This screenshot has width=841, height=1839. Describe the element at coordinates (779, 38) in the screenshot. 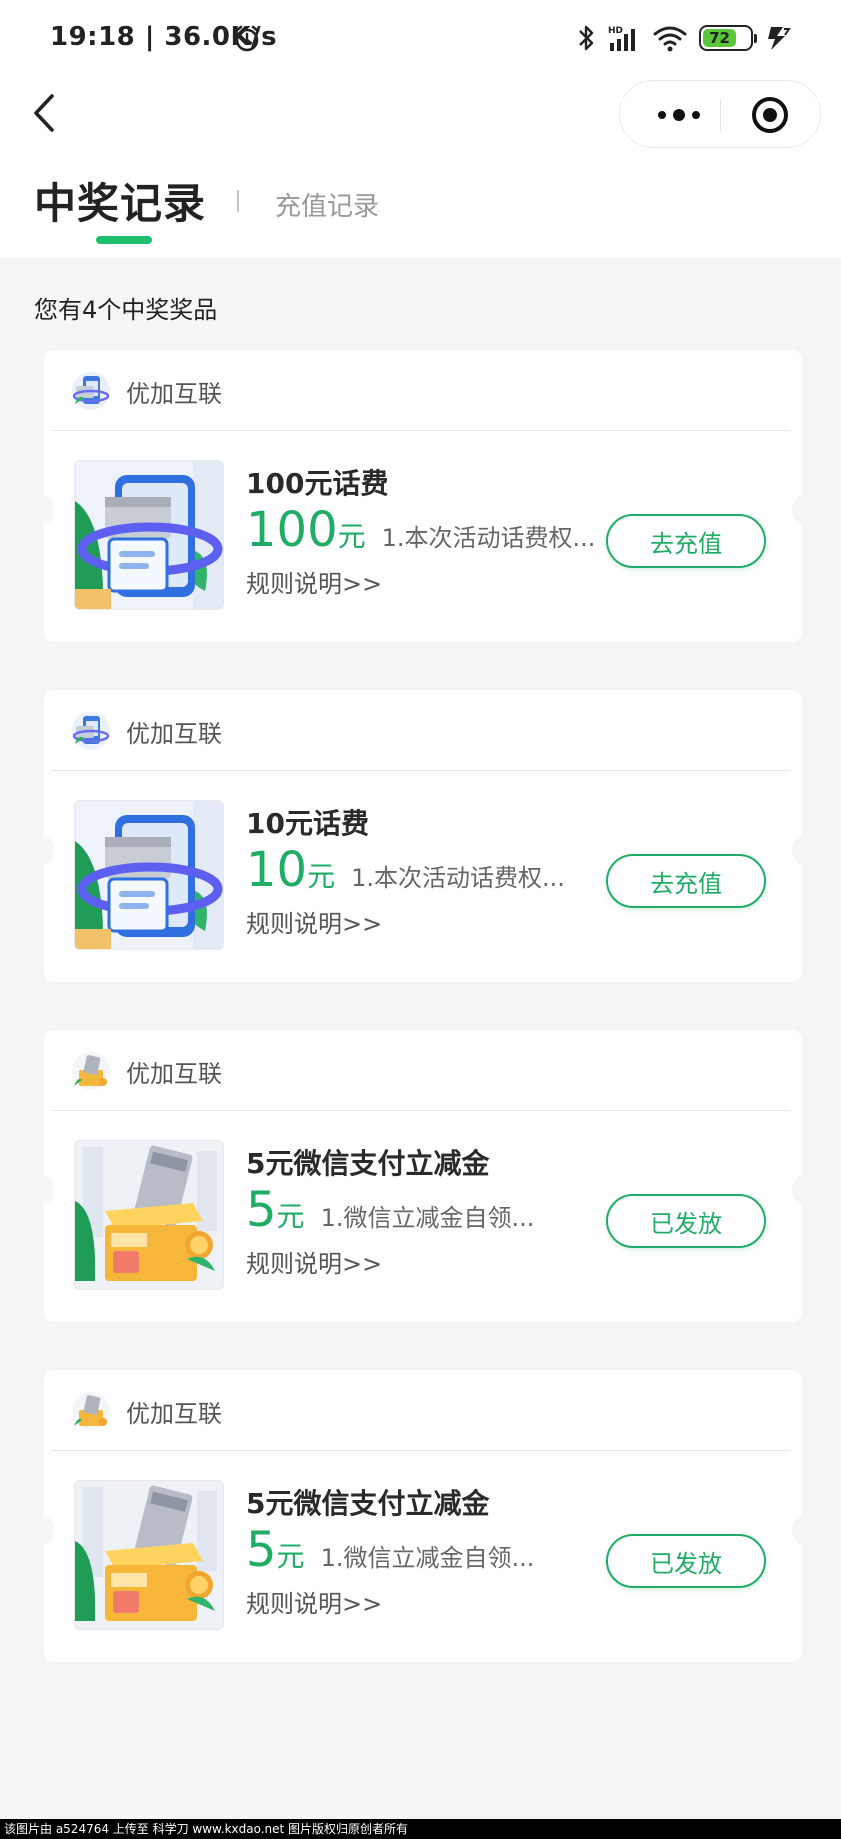

I see `charging-icon` at that location.